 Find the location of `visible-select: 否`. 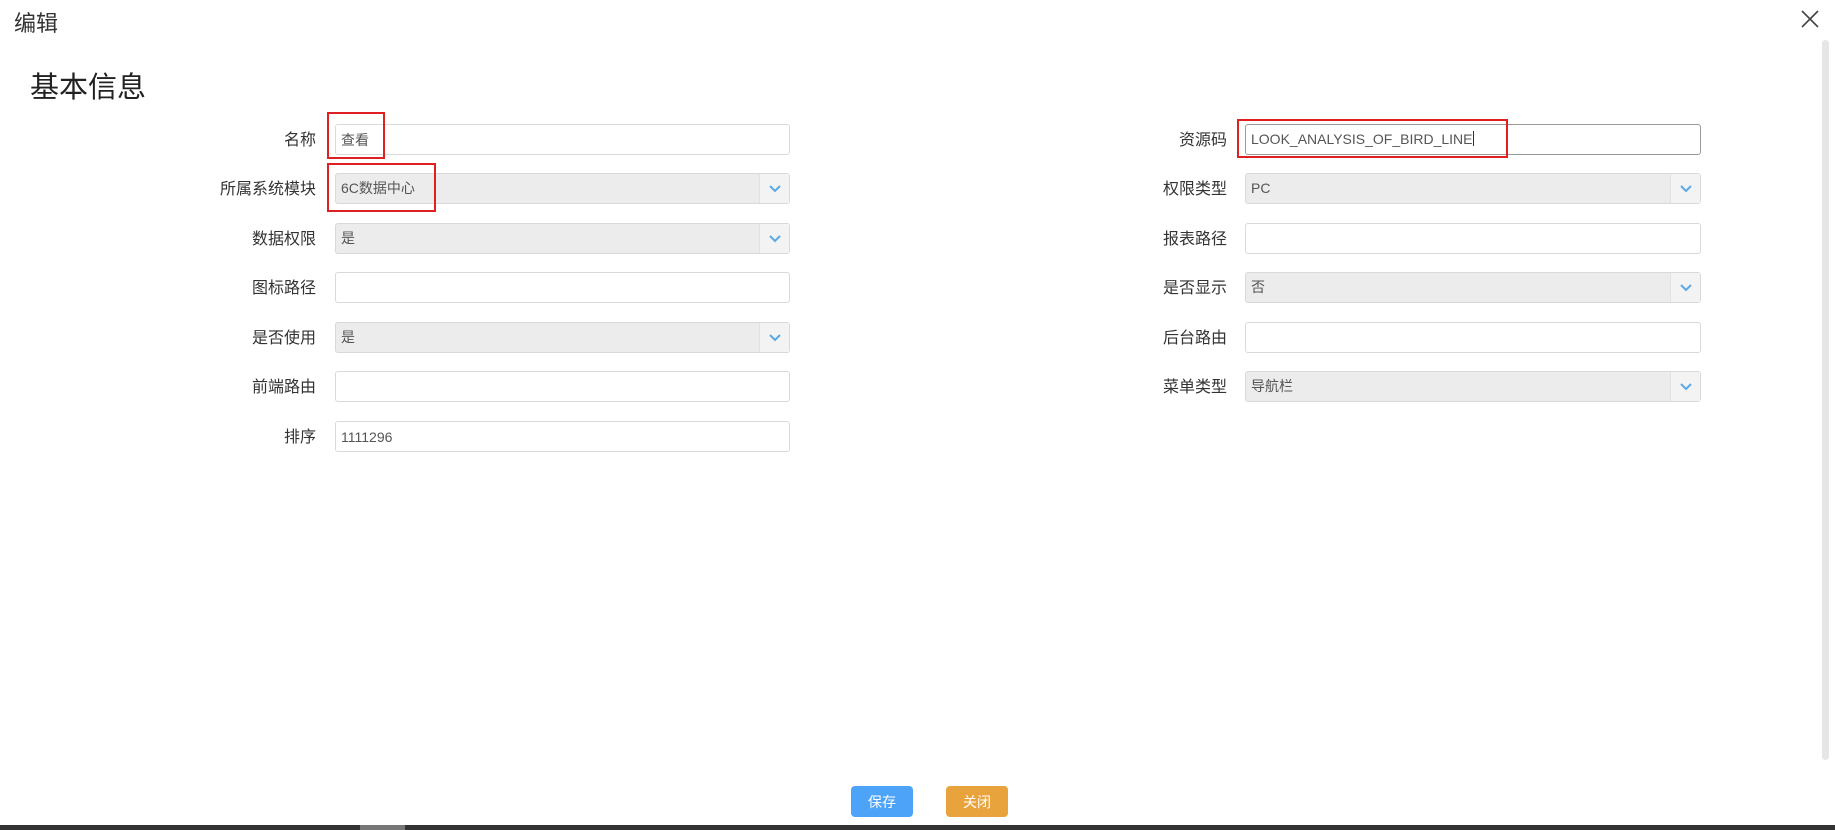

visible-select: 否 is located at coordinates (1473, 287).